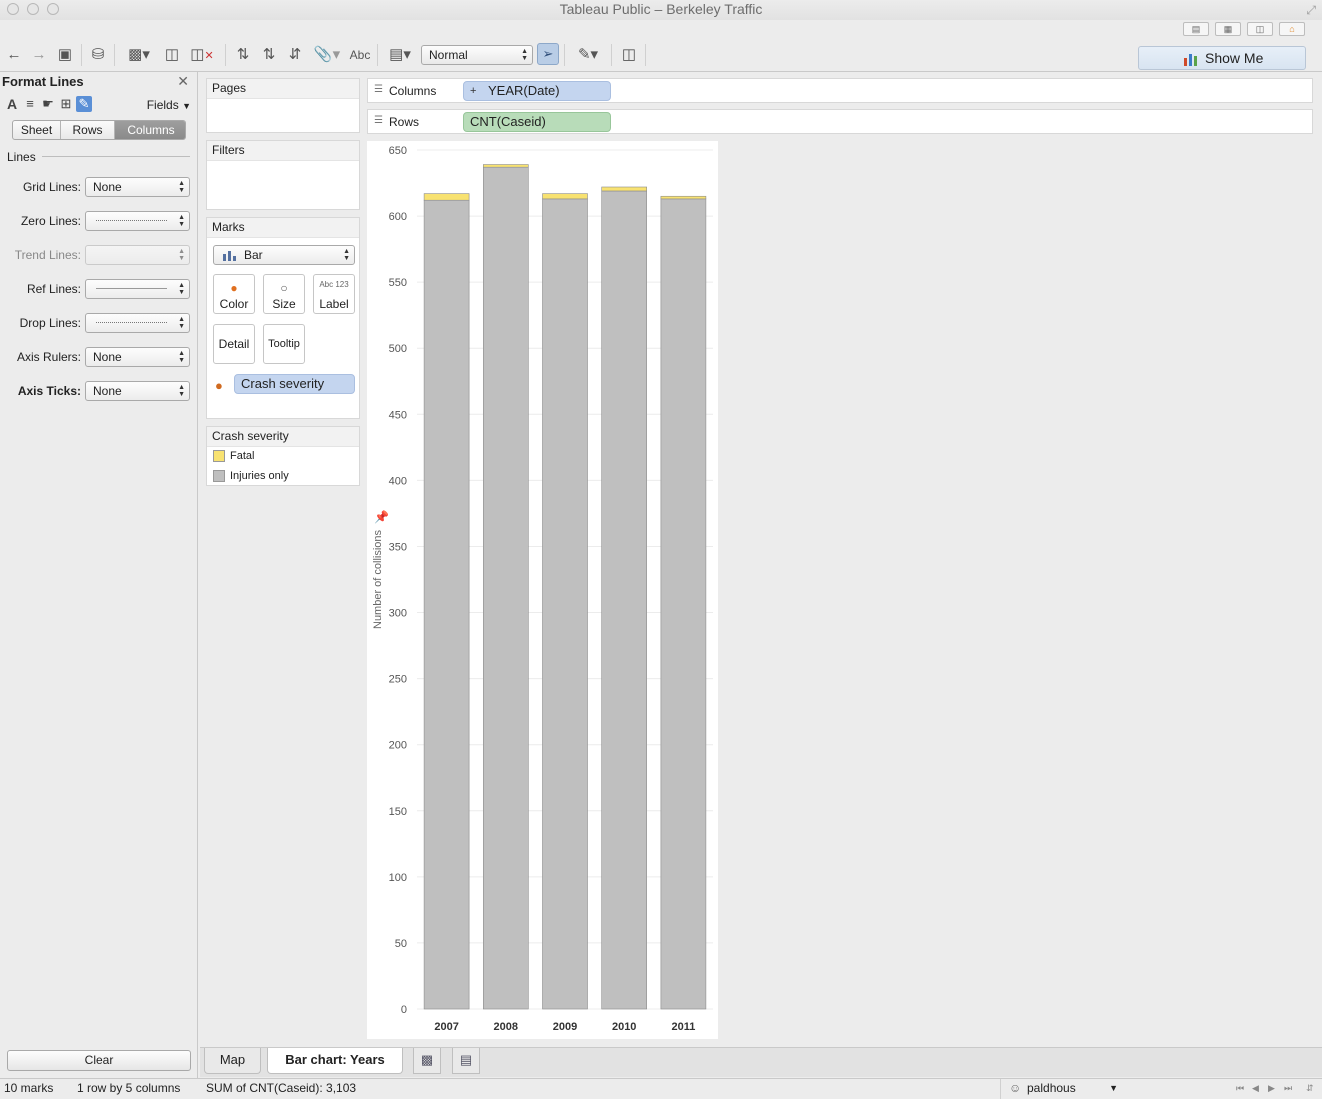 The width and height of the screenshot is (1322, 1099). Describe the element at coordinates (12, 104) in the screenshot. I see `font-icon: A` at that location.